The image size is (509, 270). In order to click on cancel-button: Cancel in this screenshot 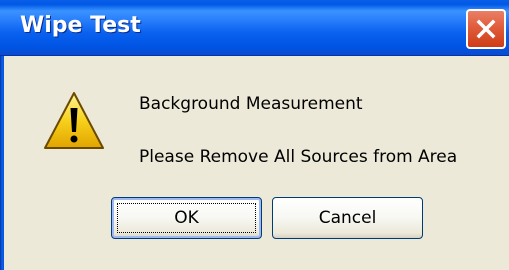, I will do `click(347, 218)`.